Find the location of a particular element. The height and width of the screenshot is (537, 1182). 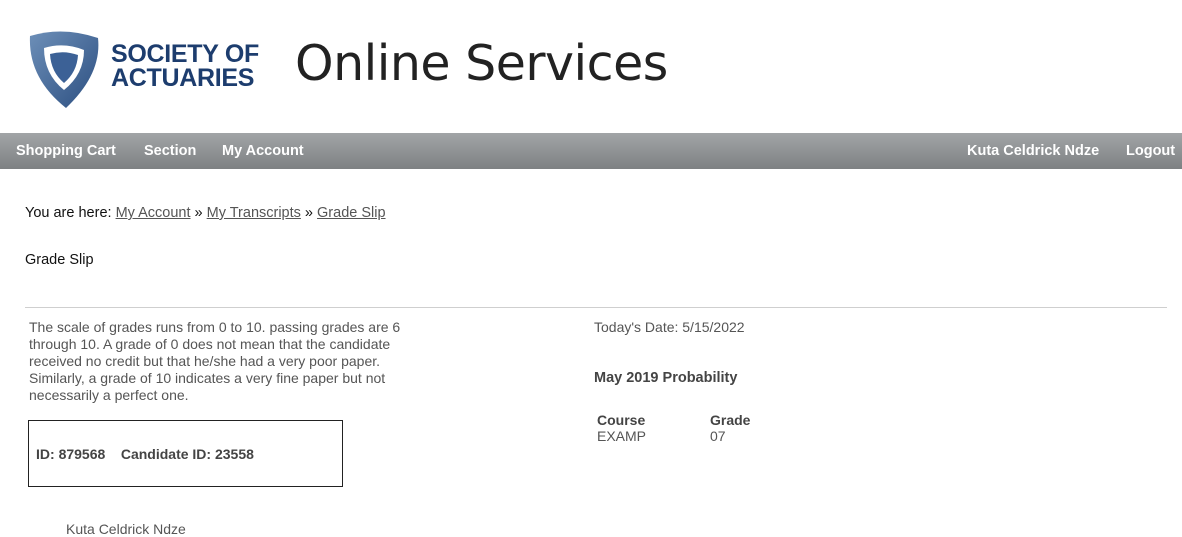

todays-date: Today's Date: 5/15/2022 is located at coordinates (669, 327).